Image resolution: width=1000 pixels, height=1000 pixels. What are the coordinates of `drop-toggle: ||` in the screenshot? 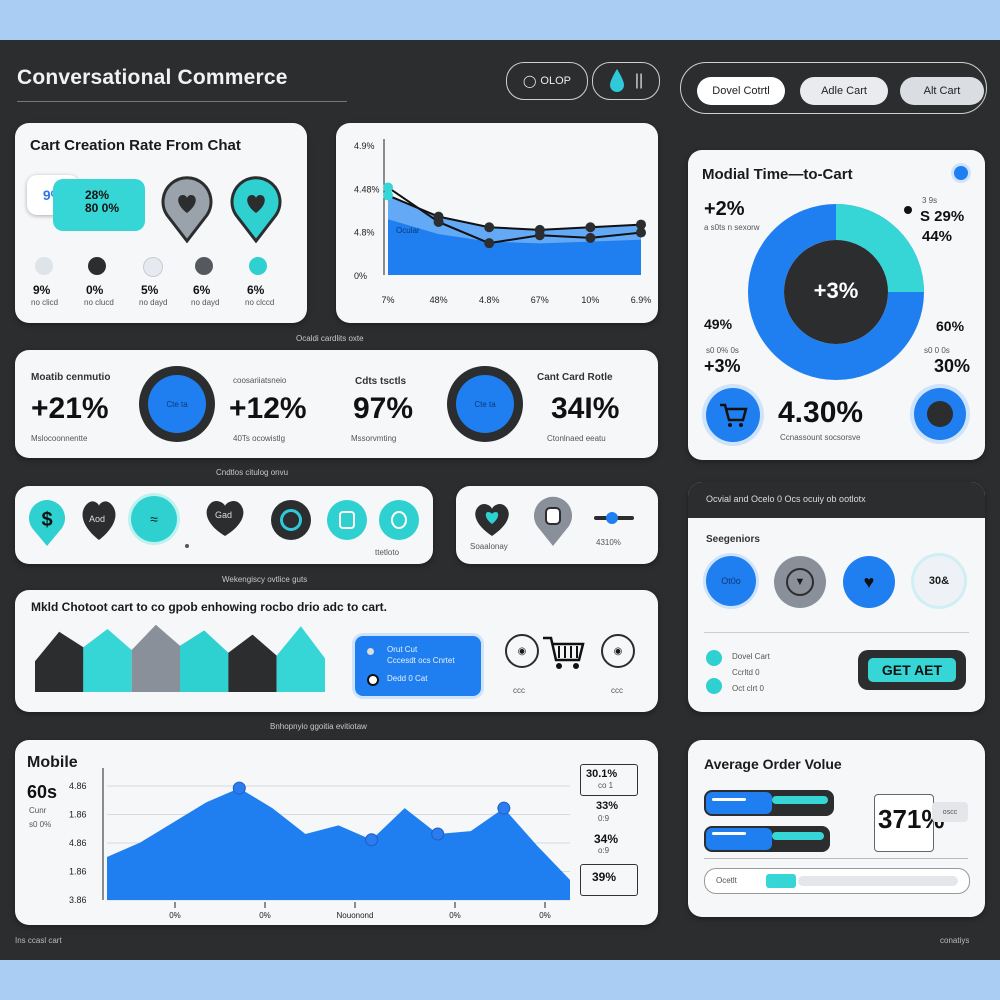 It's located at (626, 81).